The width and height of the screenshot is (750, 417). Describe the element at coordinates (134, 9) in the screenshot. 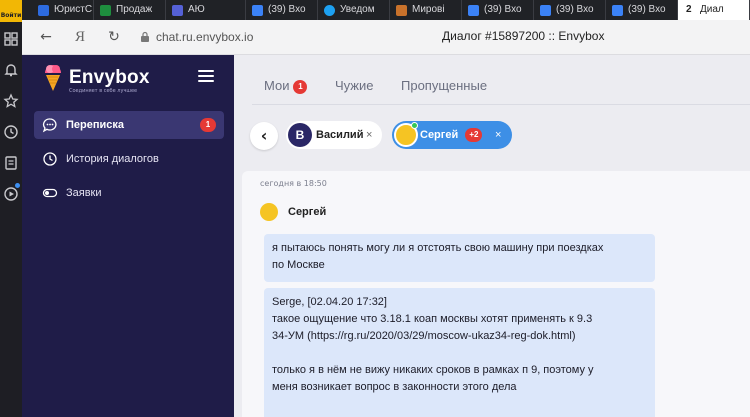

I see `tab-label: Продаж` at that location.